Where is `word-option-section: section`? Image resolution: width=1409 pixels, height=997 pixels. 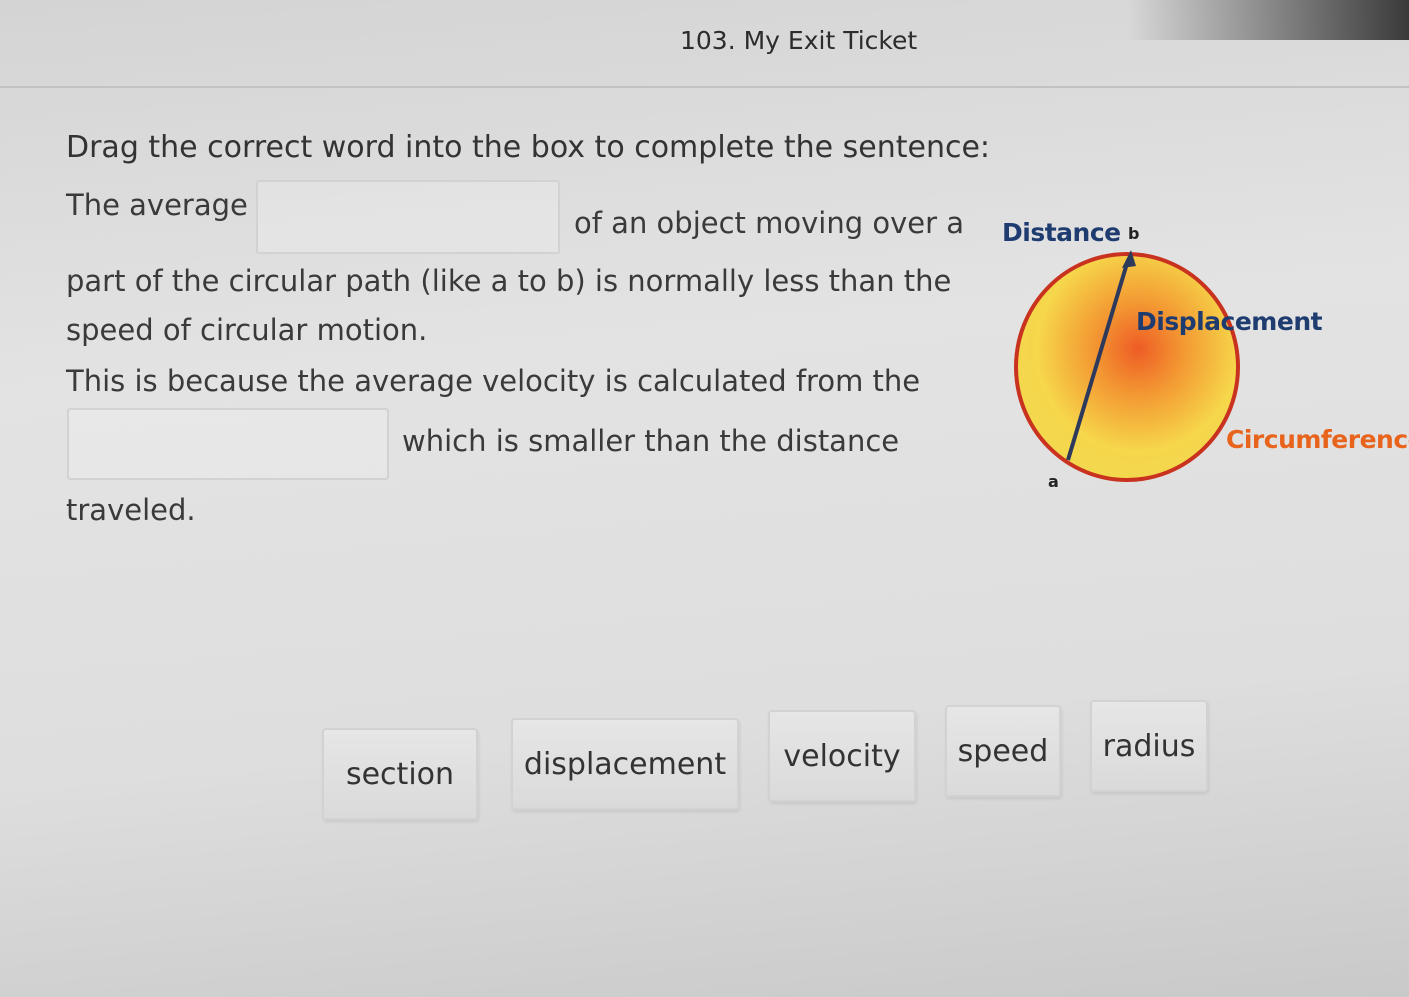 word-option-section: section is located at coordinates (400, 774).